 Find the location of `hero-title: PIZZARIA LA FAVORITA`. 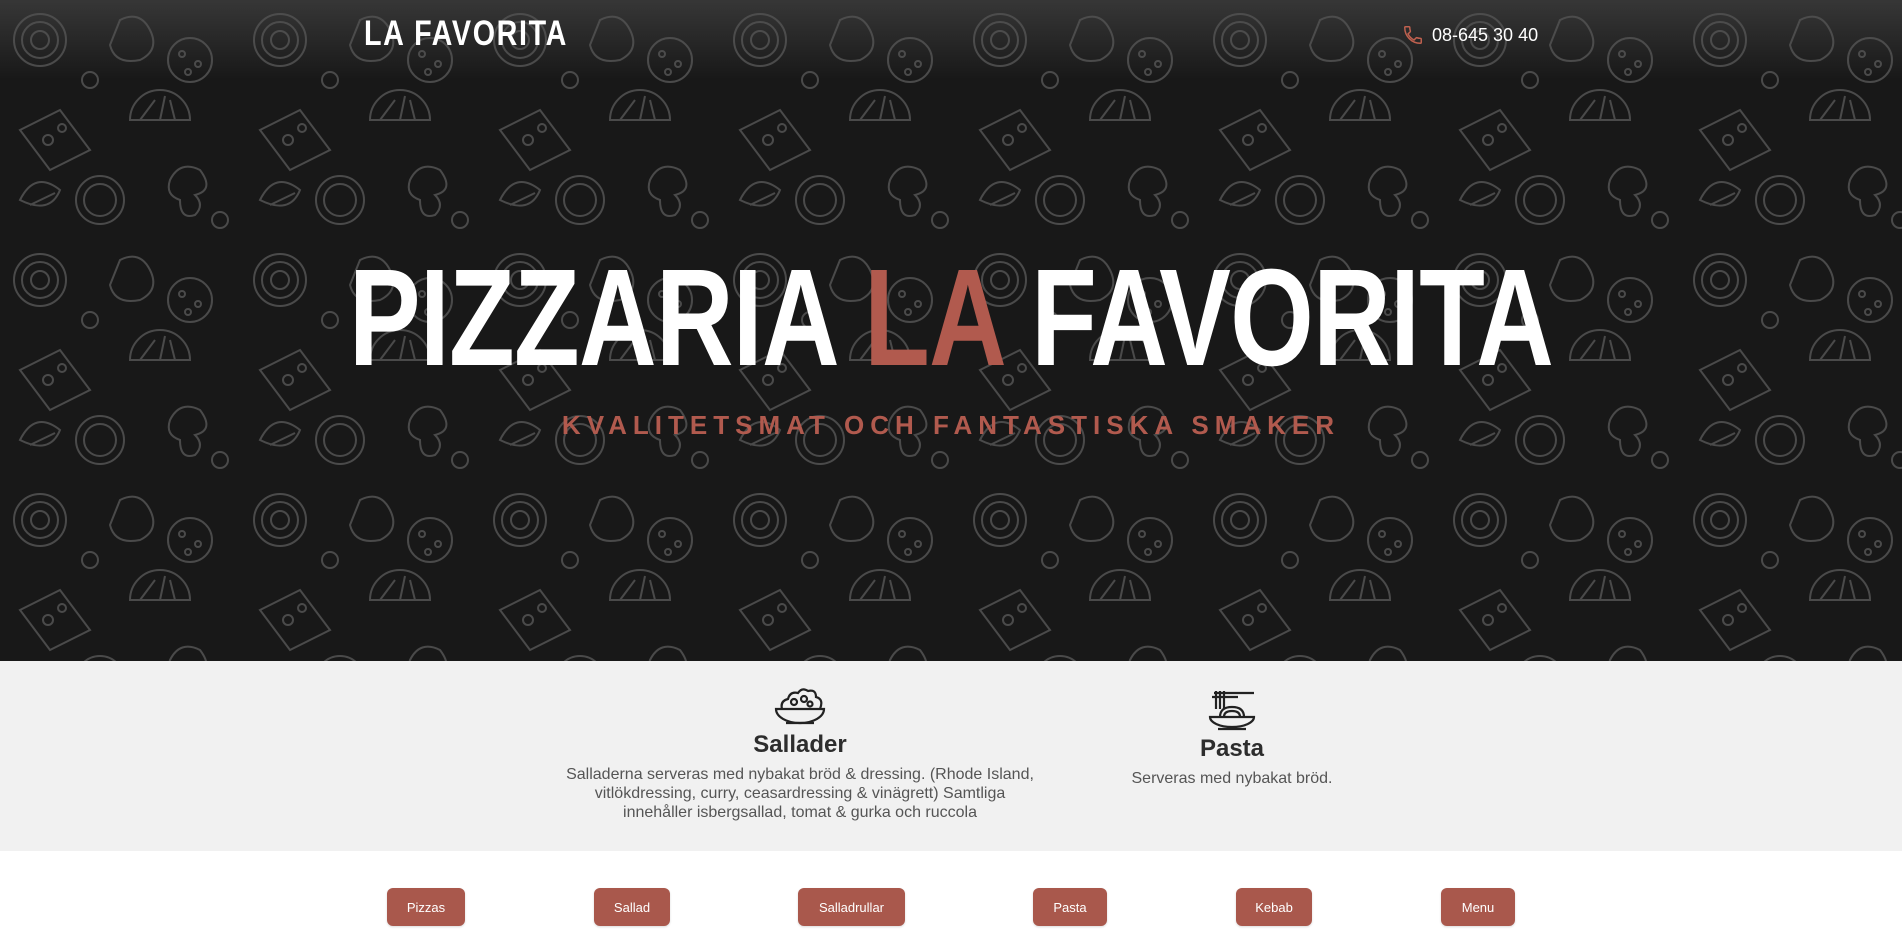

hero-title: PIZZARIA LA FAVORITA is located at coordinates (951, 318).